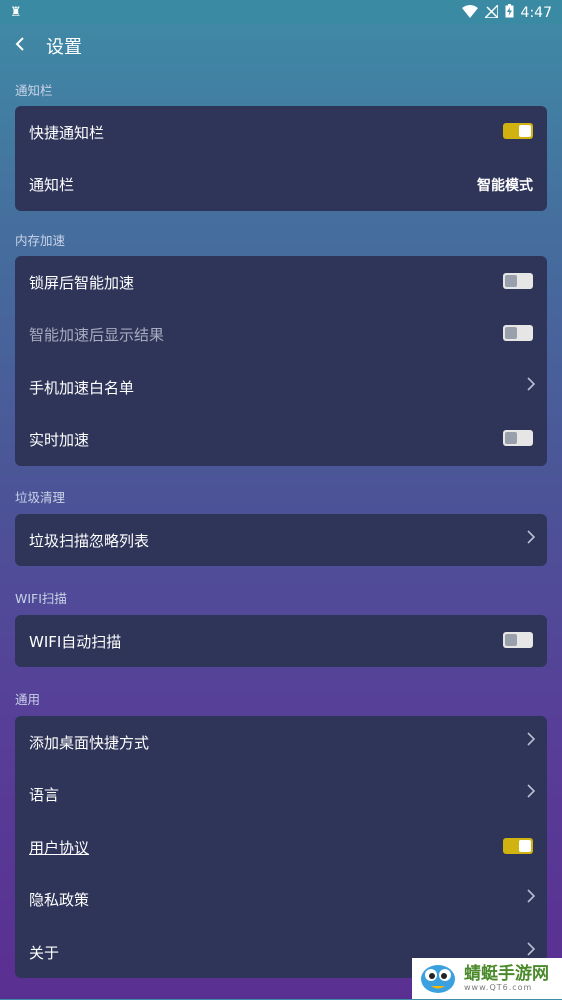 The width and height of the screenshot is (562, 1000). Describe the element at coordinates (518, 640) in the screenshot. I see `wifi-auto-scan-toggle` at that location.